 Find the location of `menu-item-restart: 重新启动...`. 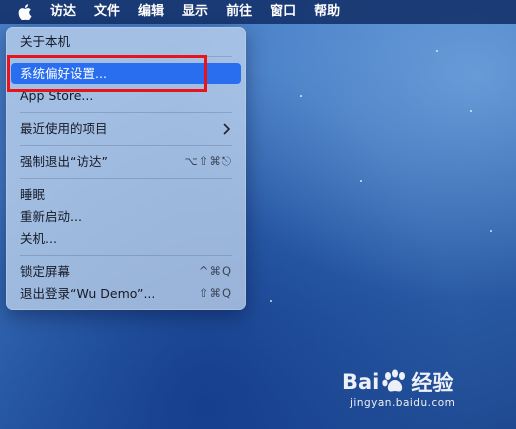

menu-item-restart: 重新启动... is located at coordinates (126, 216).